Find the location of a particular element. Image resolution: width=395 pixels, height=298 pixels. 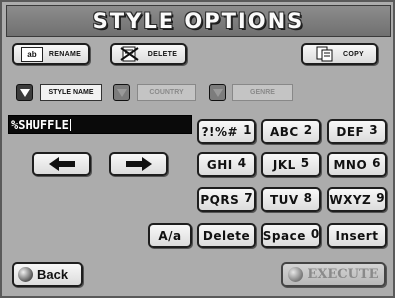

key-5-number: 5 is located at coordinates (305, 162).